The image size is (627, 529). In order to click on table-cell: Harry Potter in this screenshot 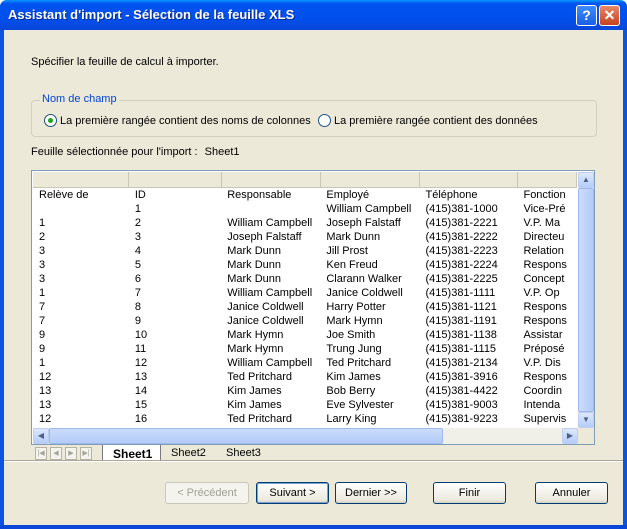, I will do `click(356, 307)`.